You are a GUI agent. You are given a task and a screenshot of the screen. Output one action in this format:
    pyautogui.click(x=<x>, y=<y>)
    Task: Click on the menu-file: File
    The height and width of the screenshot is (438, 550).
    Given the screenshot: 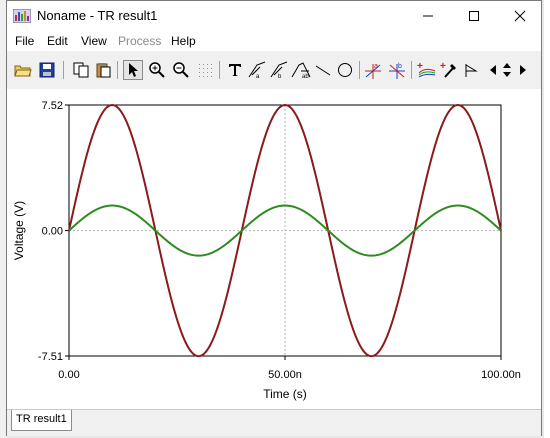 What is the action you would take?
    pyautogui.click(x=24, y=41)
    